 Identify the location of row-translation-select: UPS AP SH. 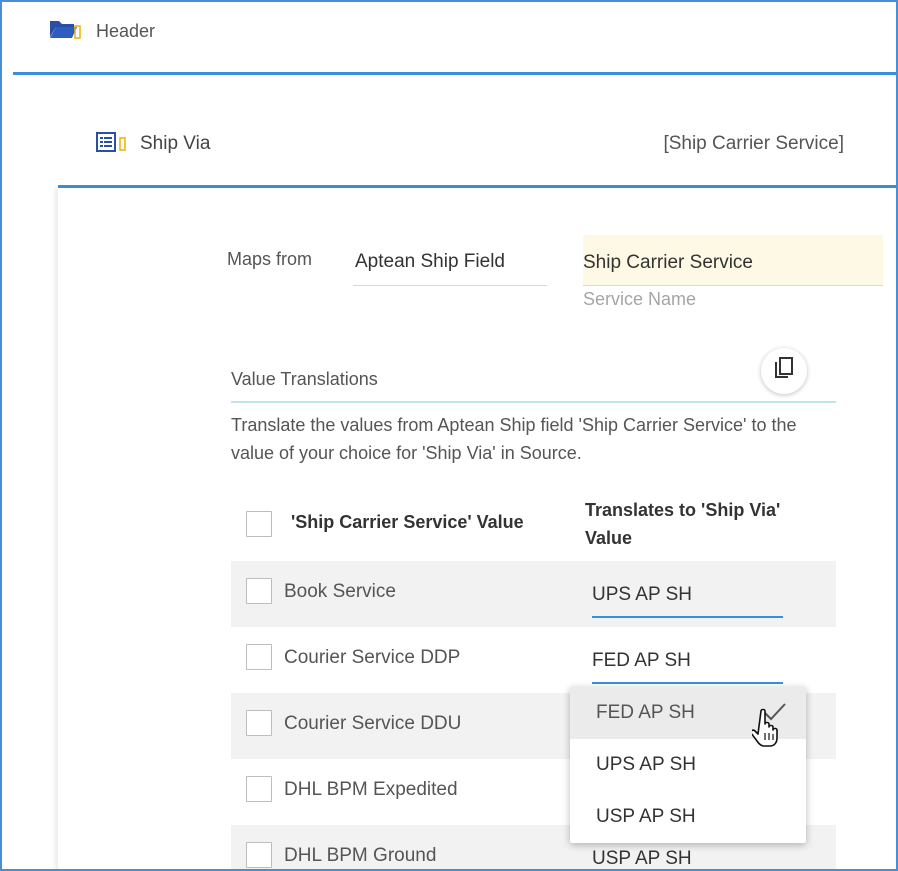
(687, 594).